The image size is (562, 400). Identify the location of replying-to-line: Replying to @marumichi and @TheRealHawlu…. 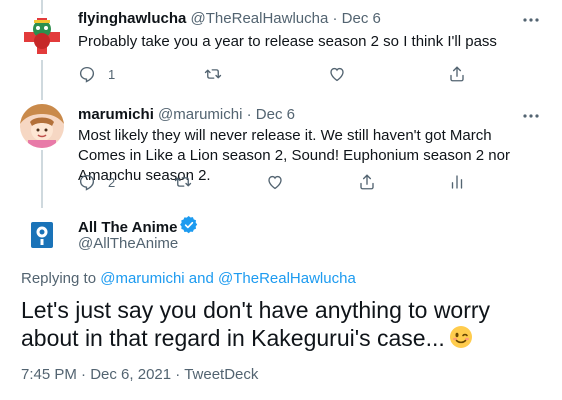
(188, 279).